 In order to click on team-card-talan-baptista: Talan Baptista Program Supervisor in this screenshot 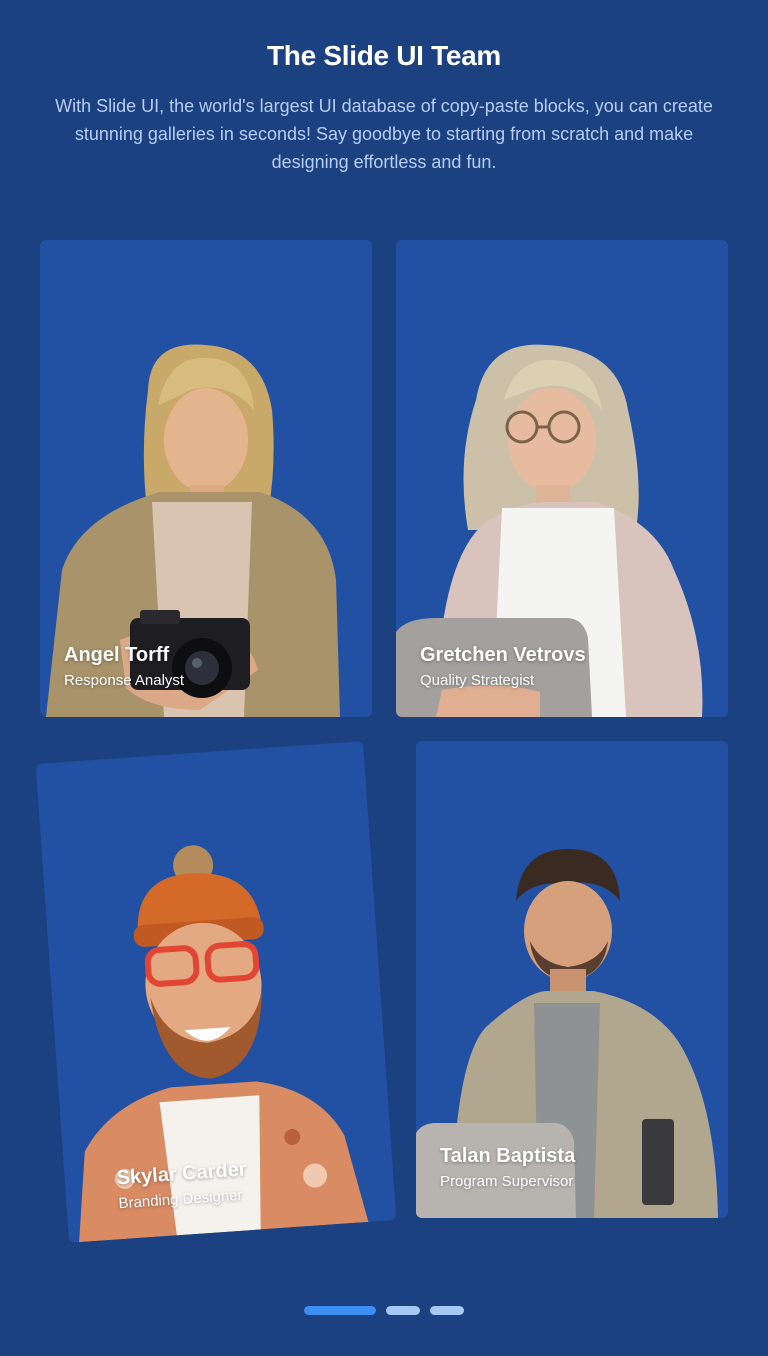, I will do `click(572, 979)`.